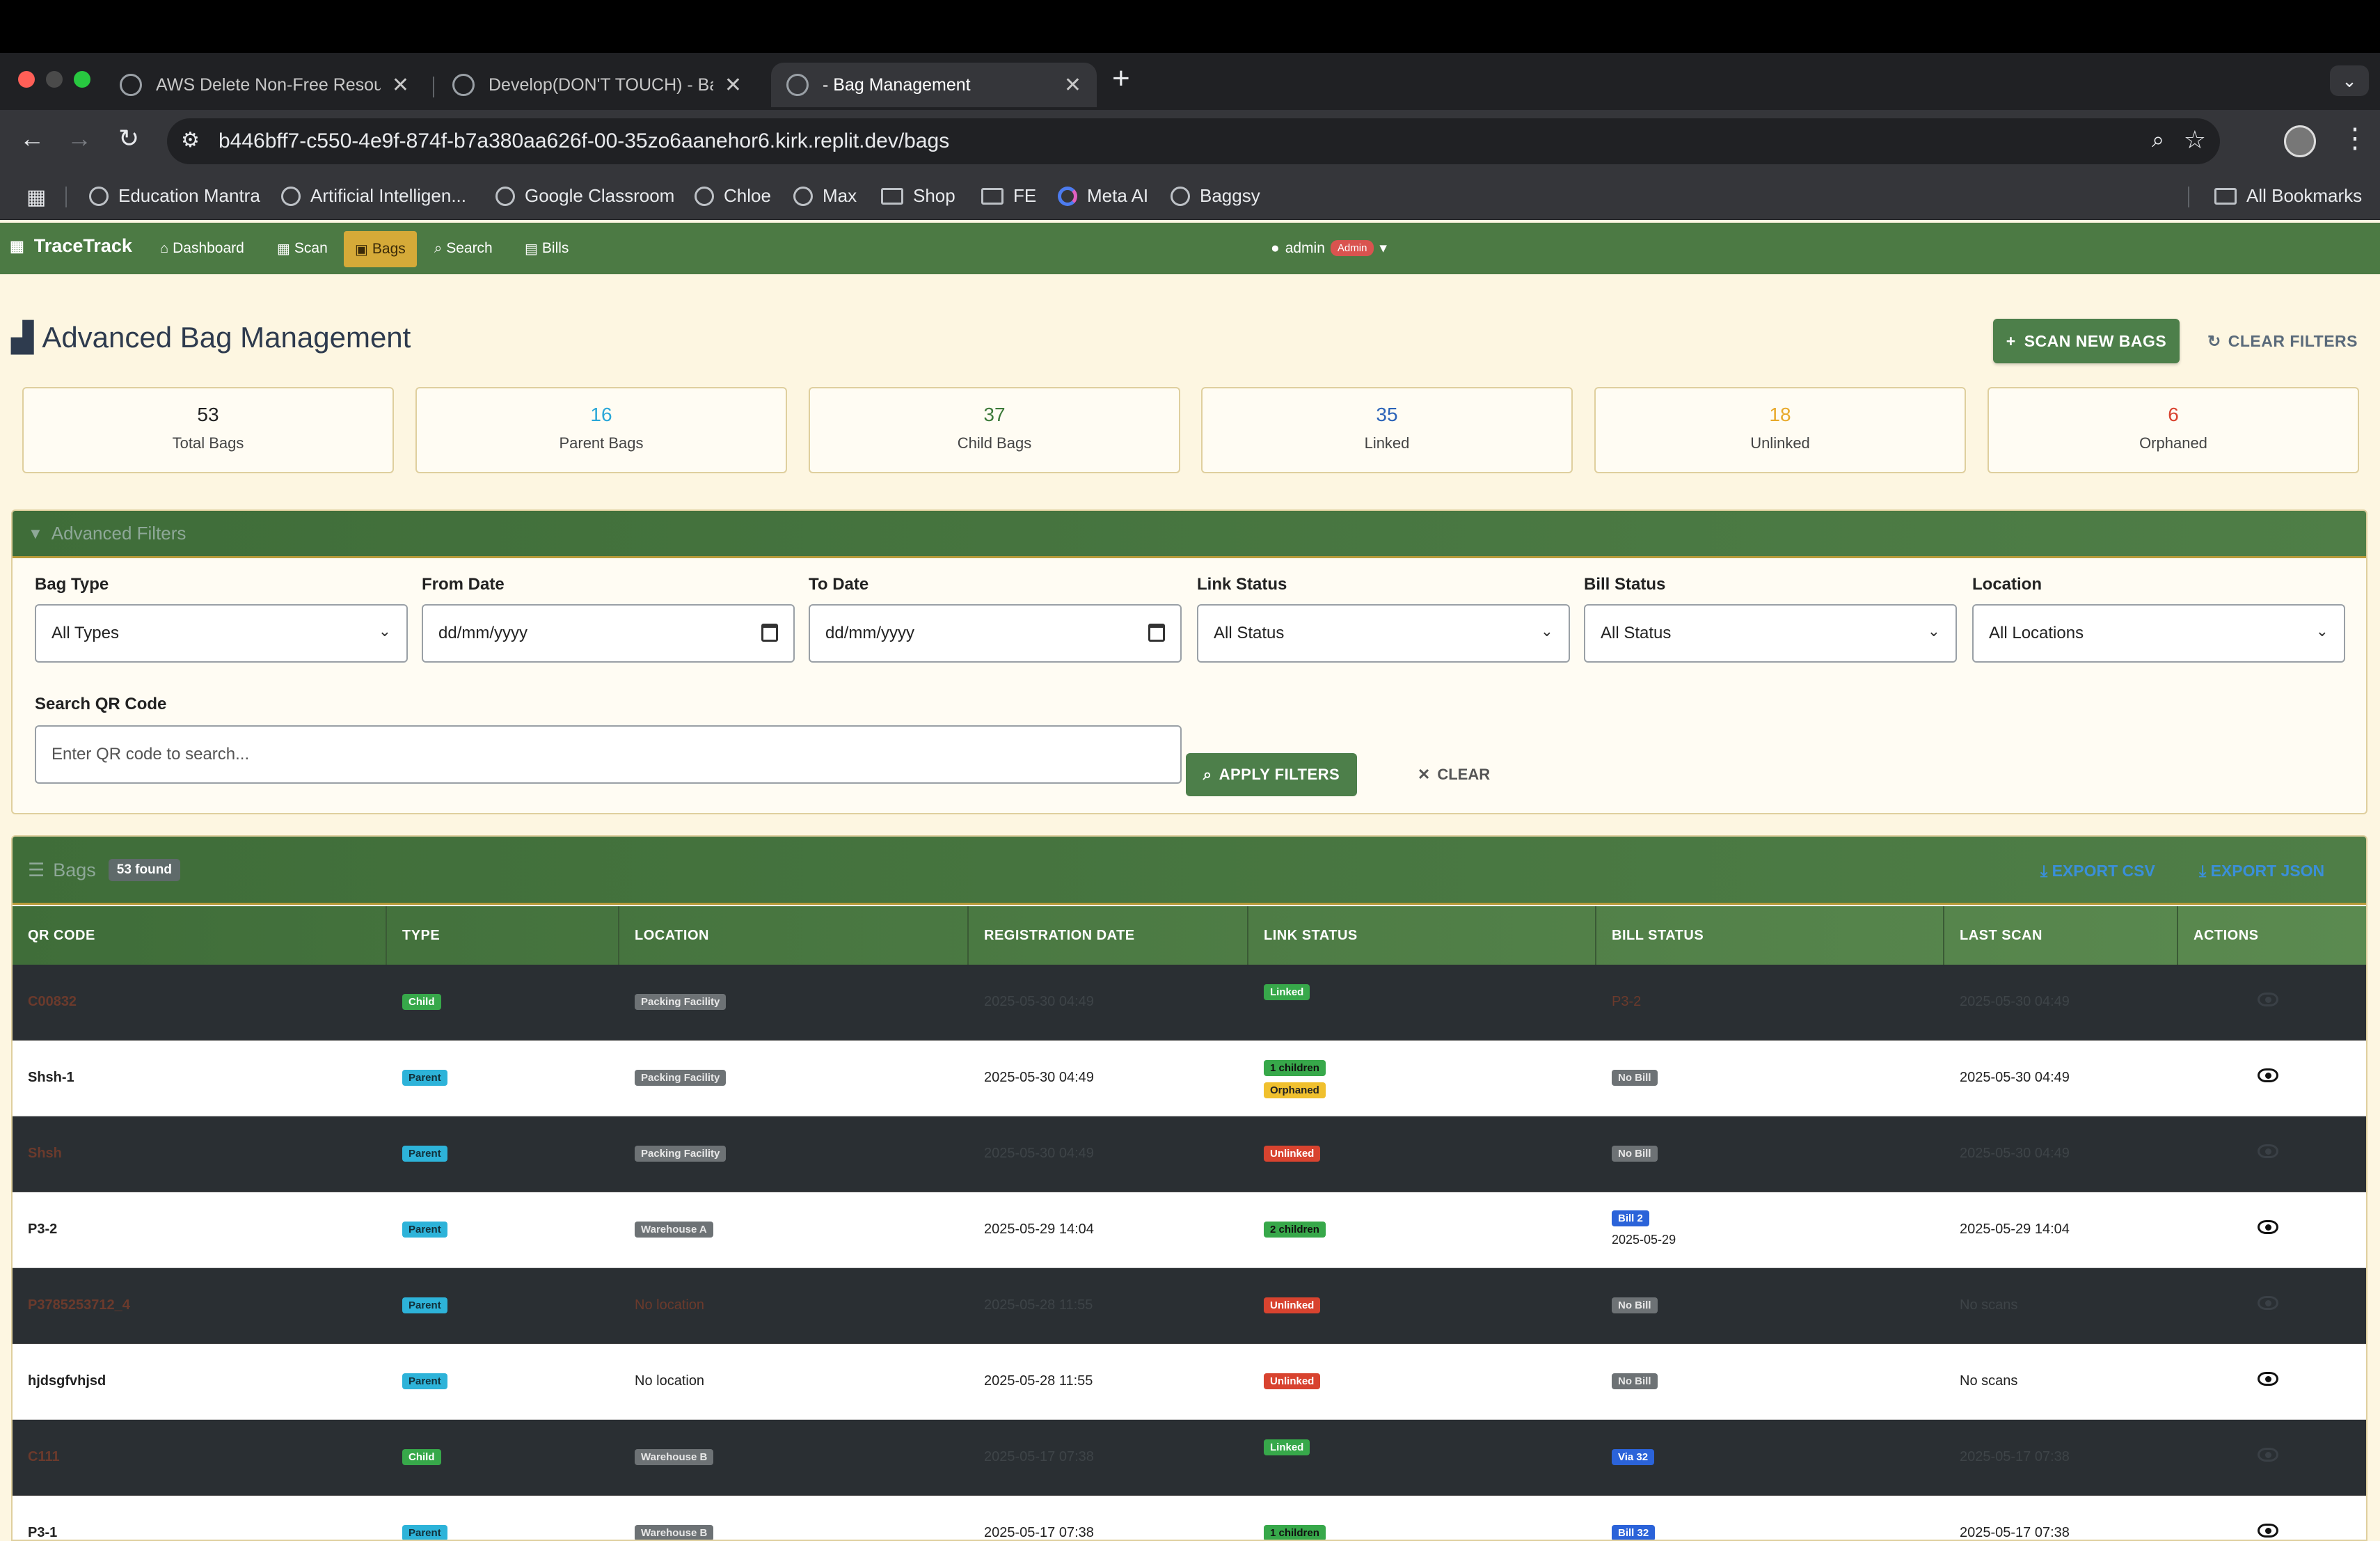 The width and height of the screenshot is (2380, 1541). I want to click on apps-grid-icon: ▦, so click(36, 197).